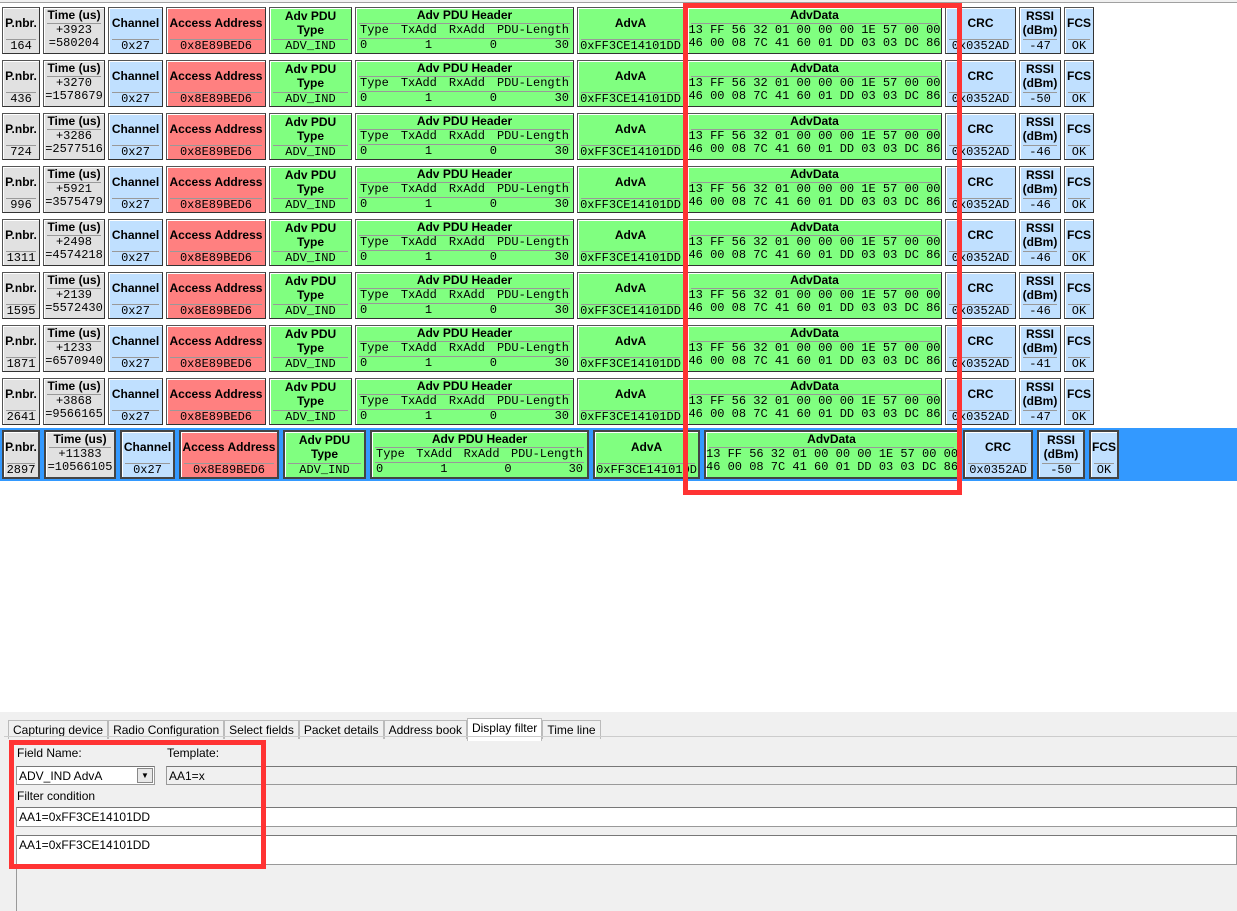 This screenshot has width=1237, height=911. Describe the element at coordinates (74, 136) in the screenshot. I see `time-cell: Time (us) +3286 =2577516` at that location.